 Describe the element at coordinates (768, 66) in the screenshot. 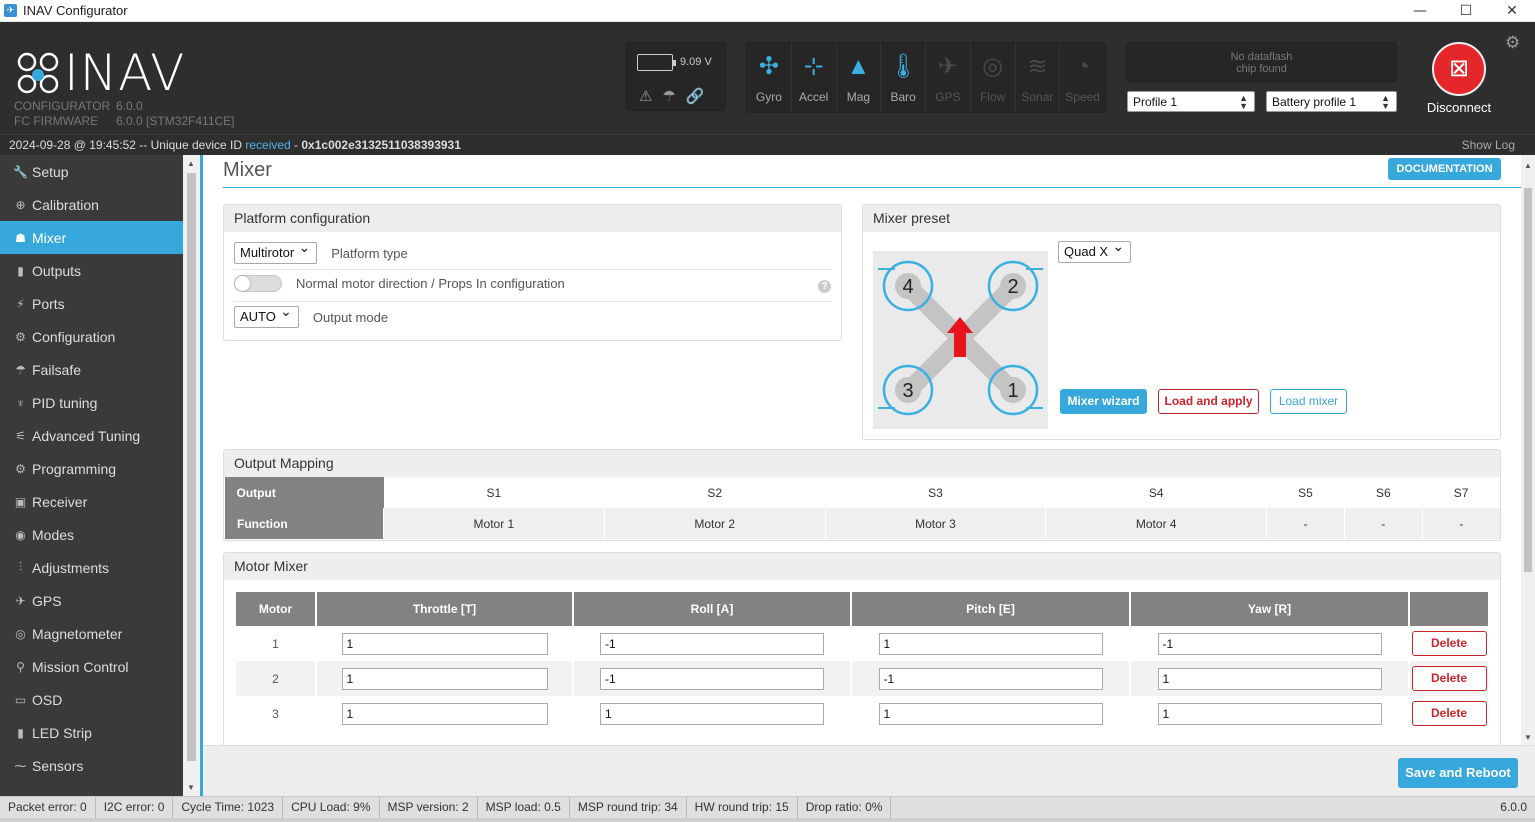

I see `gyro-icon: ✣` at that location.